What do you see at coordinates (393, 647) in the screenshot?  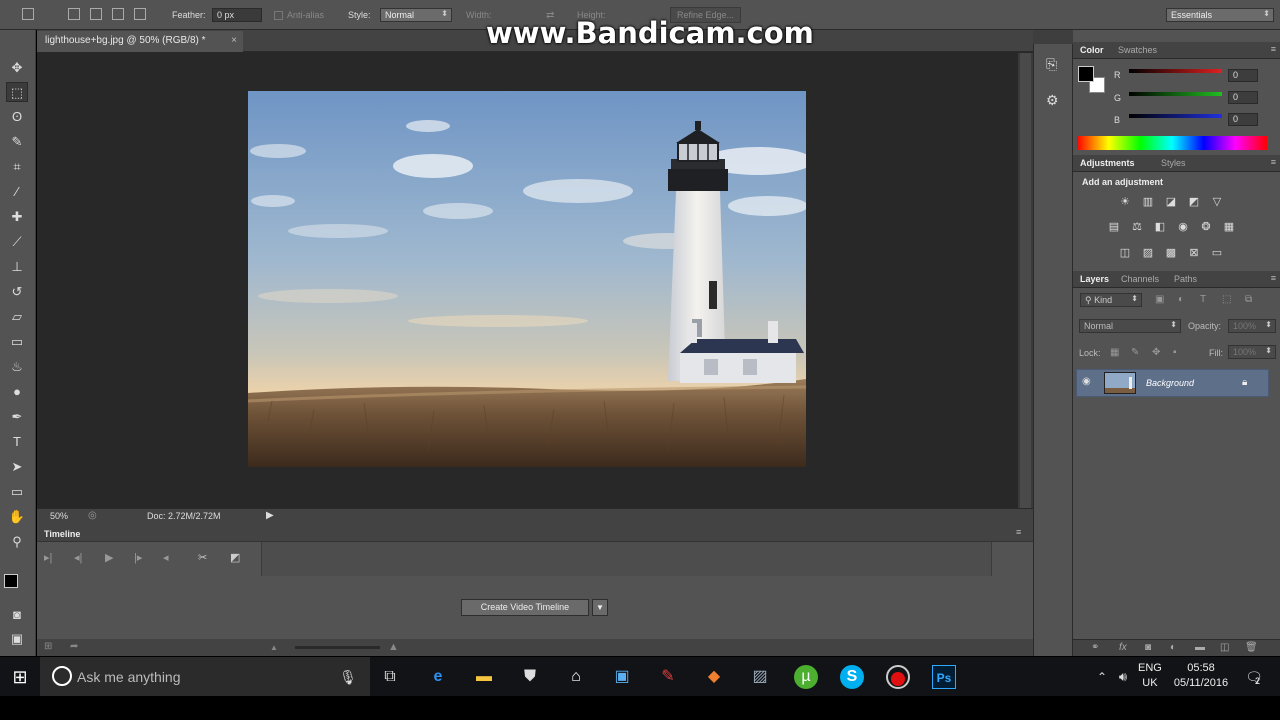 I see `zoom-in-mountain-icon: ▲` at bounding box center [393, 647].